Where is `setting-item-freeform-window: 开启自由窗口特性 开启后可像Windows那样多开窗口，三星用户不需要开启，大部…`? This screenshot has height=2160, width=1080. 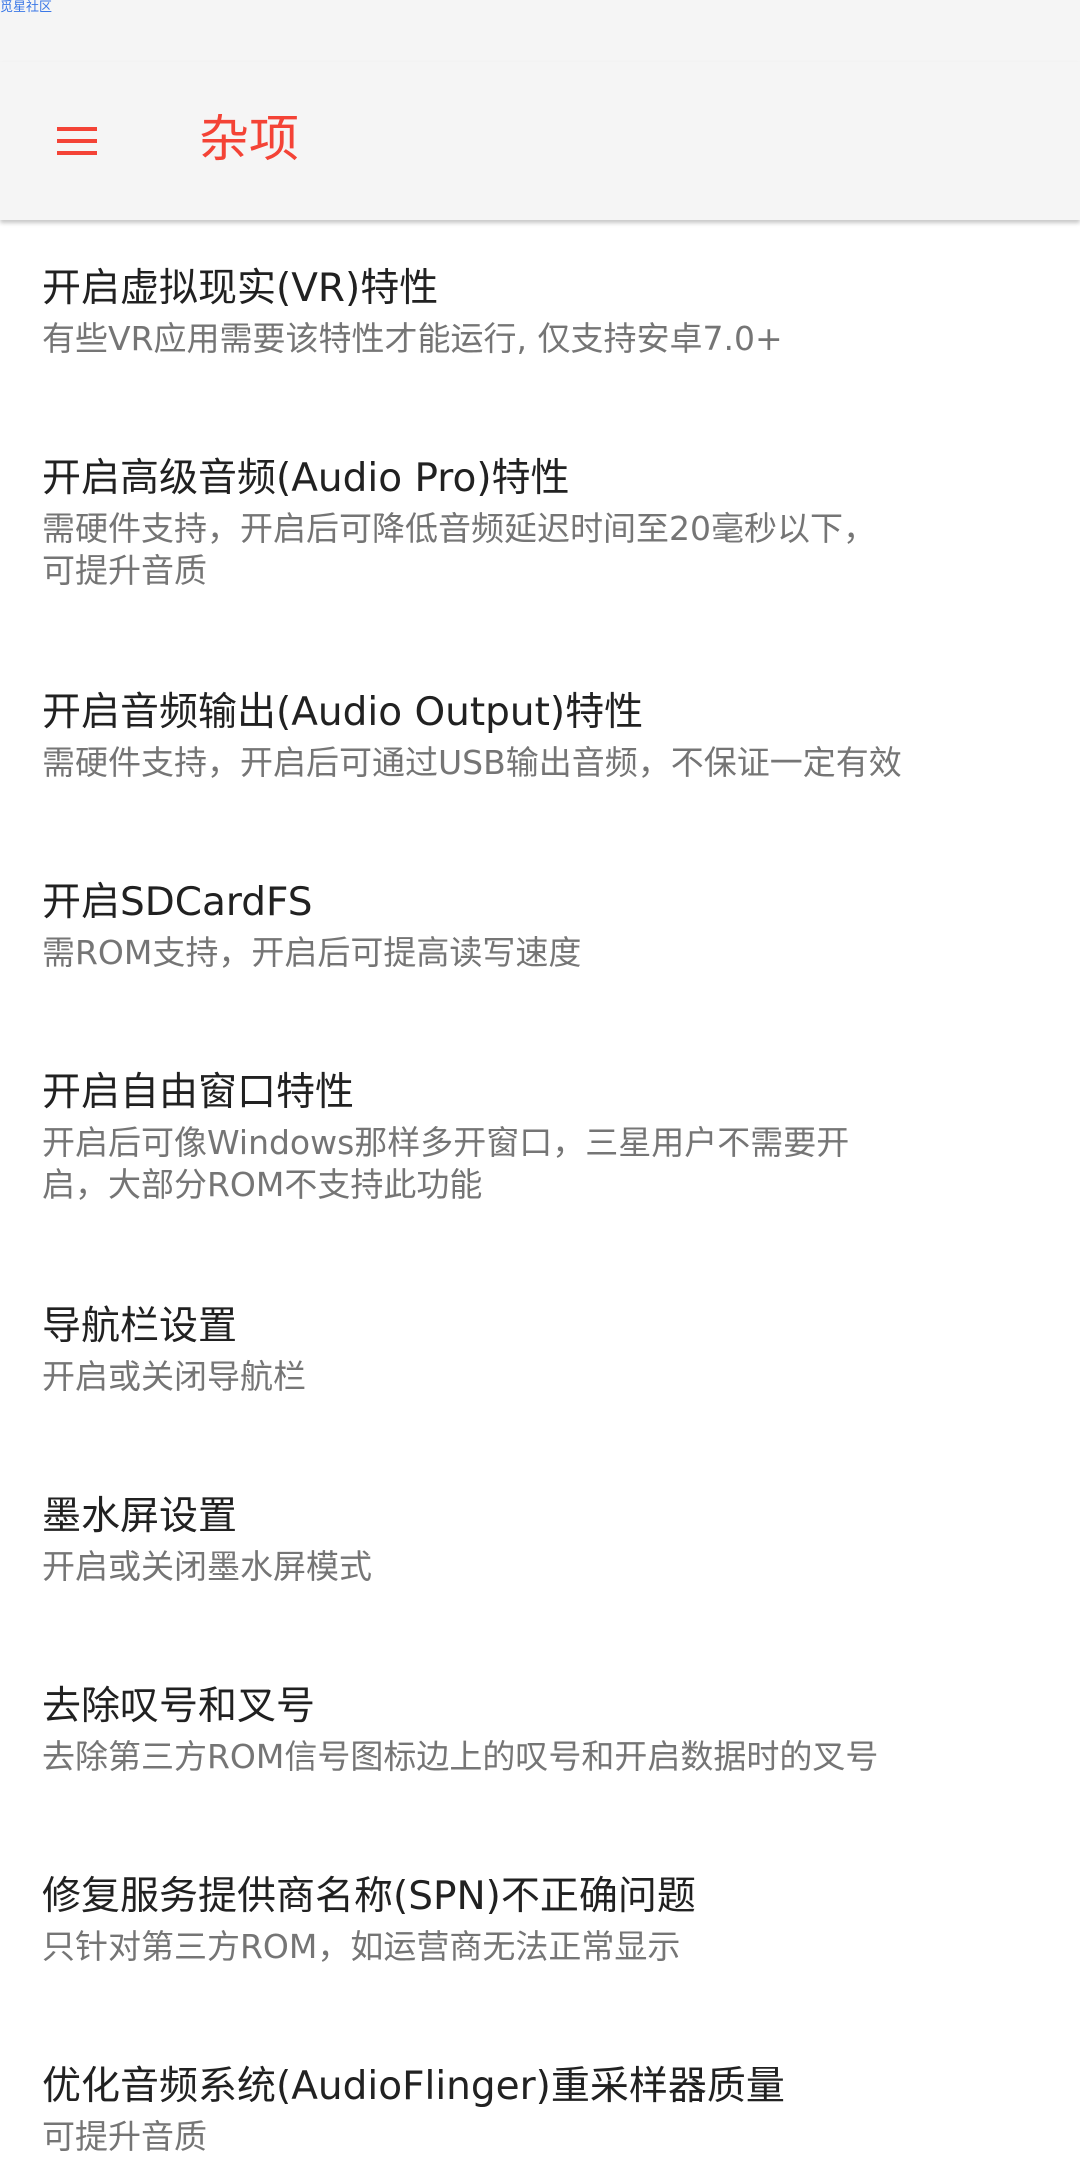 setting-item-freeform-window: 开启自由窗口特性 开启后可像Windows那样多开窗口，三星用户不需要开启，大部… is located at coordinates (540, 1141).